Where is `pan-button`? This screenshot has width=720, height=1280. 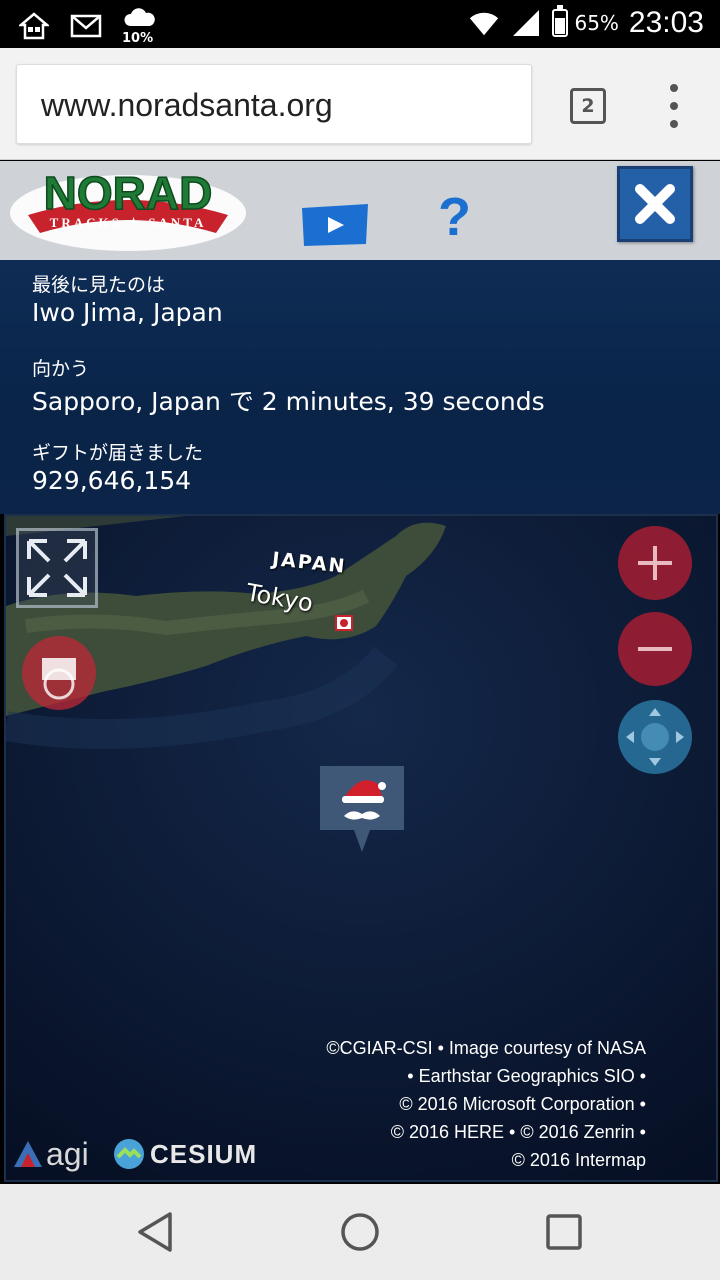
pan-button is located at coordinates (655, 737).